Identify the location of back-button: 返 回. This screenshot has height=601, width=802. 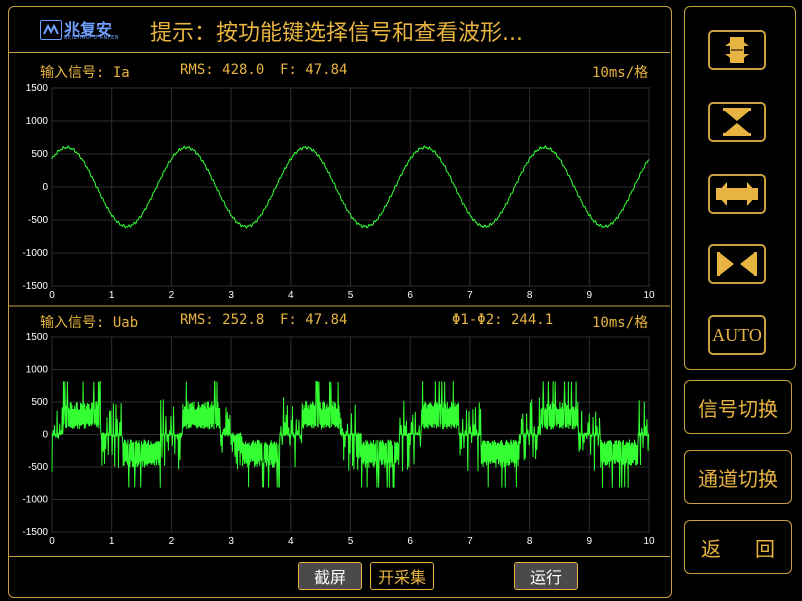
(738, 547).